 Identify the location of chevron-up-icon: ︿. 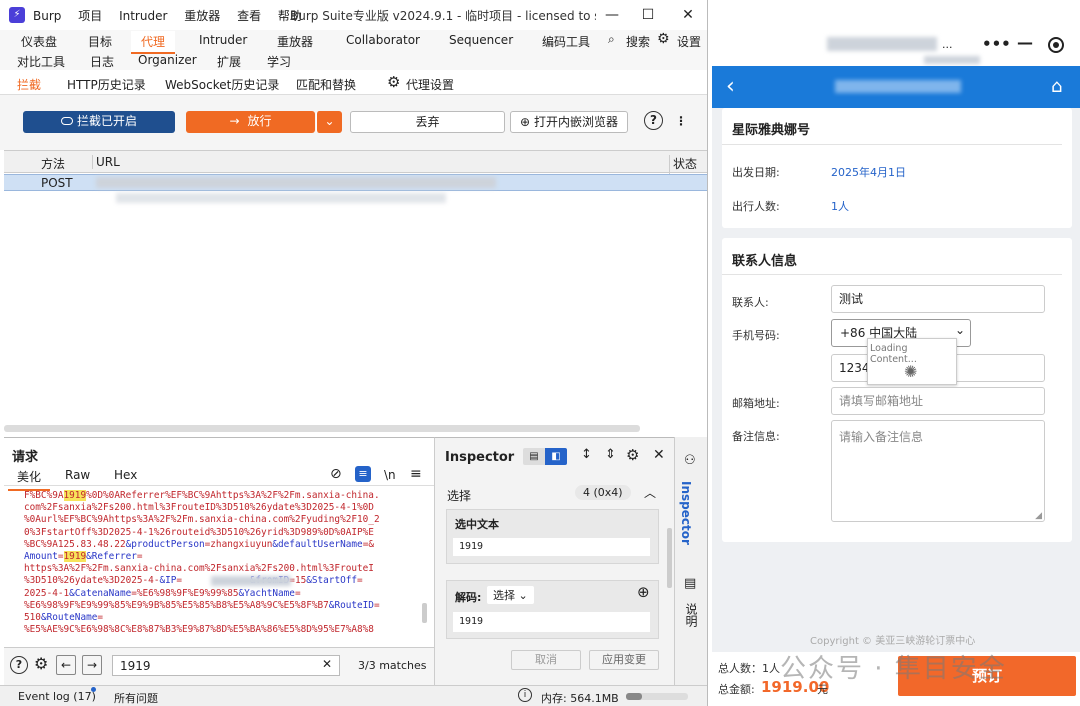
(650, 492).